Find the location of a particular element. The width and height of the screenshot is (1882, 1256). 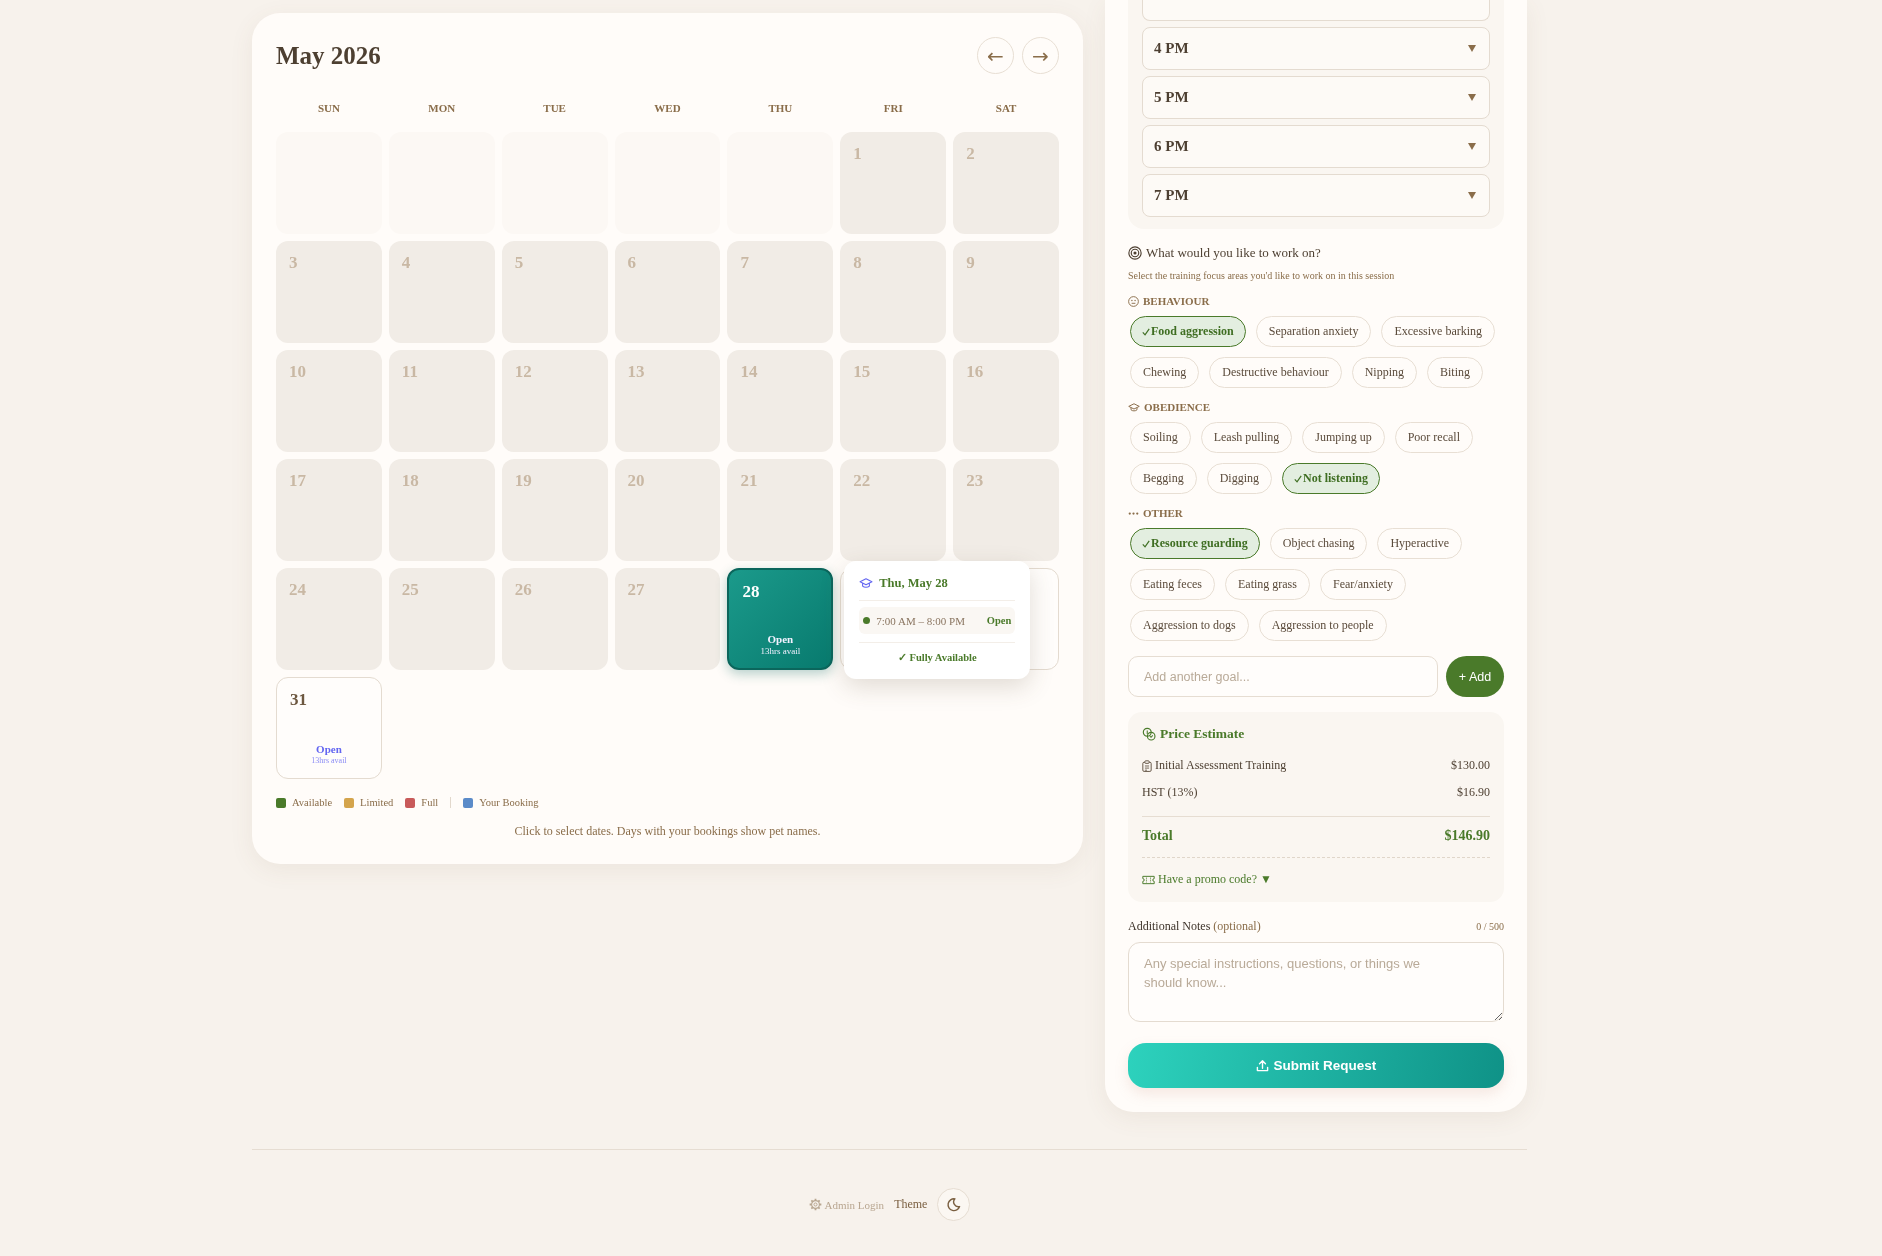

legend-label: Full is located at coordinates (430, 802).